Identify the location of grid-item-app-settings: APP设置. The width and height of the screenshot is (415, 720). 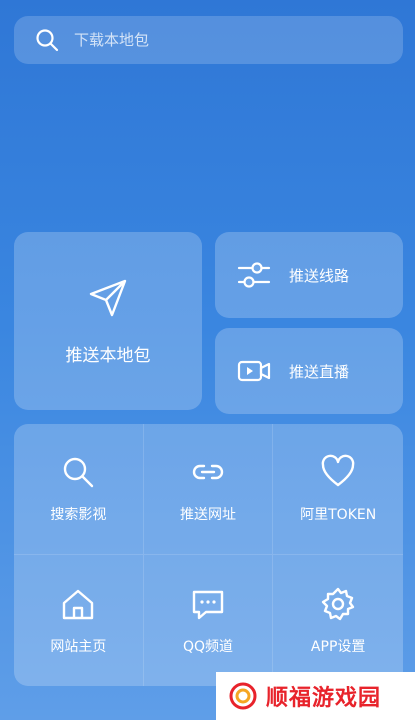
(338, 620).